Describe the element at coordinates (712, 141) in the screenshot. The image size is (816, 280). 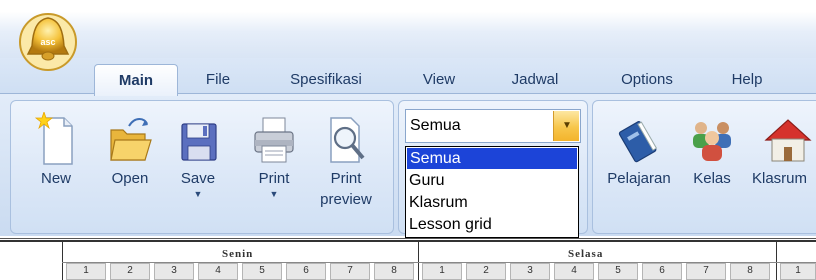
I see `group-of-people-icon` at that location.